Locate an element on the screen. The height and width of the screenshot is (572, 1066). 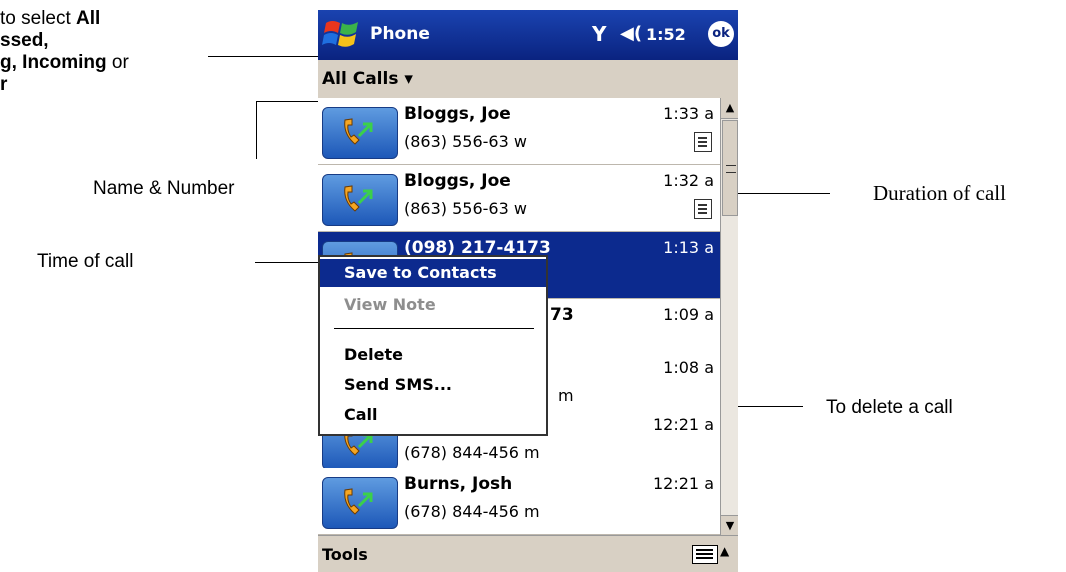
app-title: Phone is located at coordinates (400, 34).